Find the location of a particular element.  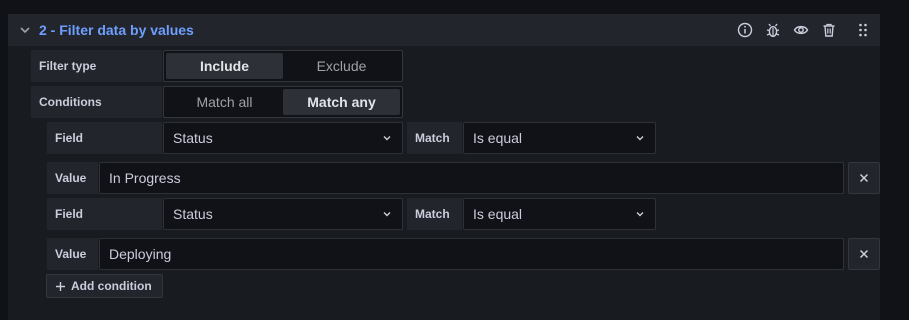

trash-icon is located at coordinates (829, 30).